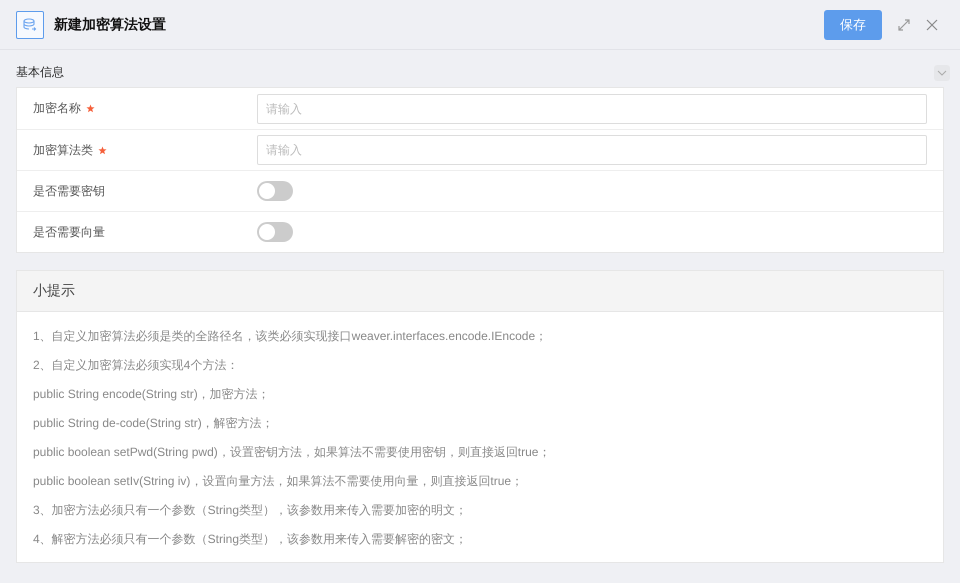 This screenshot has height=583, width=960. I want to click on tip-line: 4、解密方法必须只有一个参数（String类型），该参数用来传入需要解密的密文；, so click(250, 539).